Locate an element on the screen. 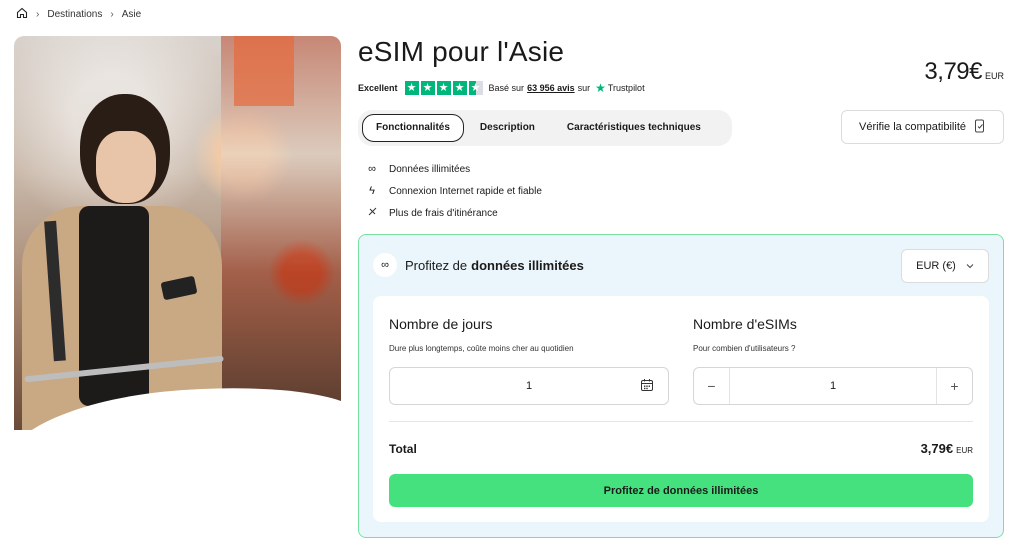  decrement-button: − is located at coordinates (712, 386).